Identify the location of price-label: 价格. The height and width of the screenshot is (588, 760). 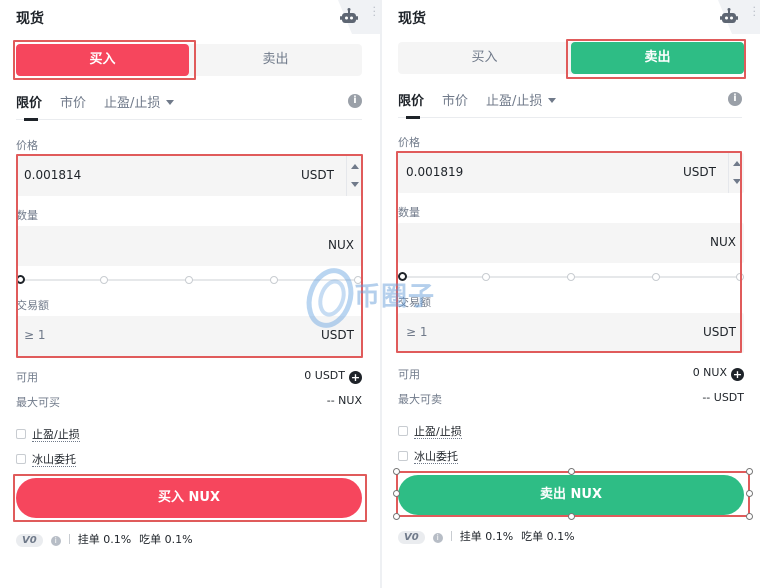
(27, 145).